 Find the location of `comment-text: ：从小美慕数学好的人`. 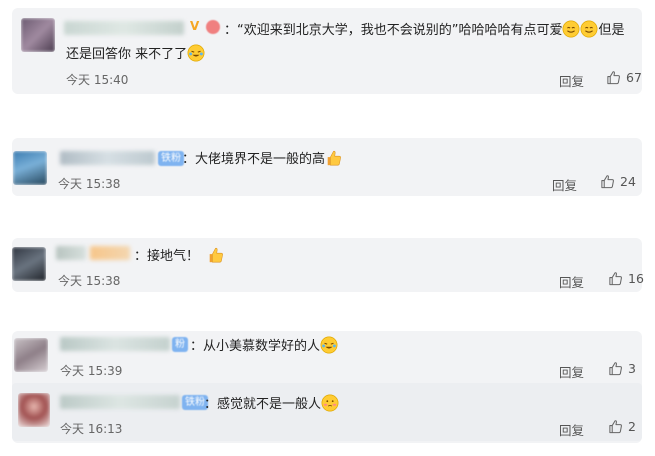

comment-text: ：从小美慕数学好的人 is located at coordinates (264, 346).